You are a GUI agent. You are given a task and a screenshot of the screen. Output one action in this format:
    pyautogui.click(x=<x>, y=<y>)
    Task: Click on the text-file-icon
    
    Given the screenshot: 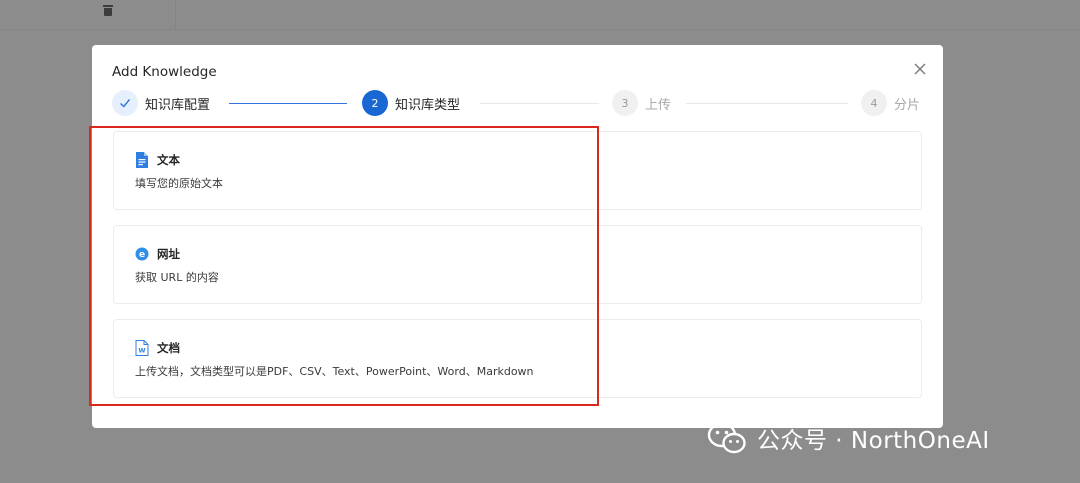 What is the action you would take?
    pyautogui.click(x=142, y=160)
    